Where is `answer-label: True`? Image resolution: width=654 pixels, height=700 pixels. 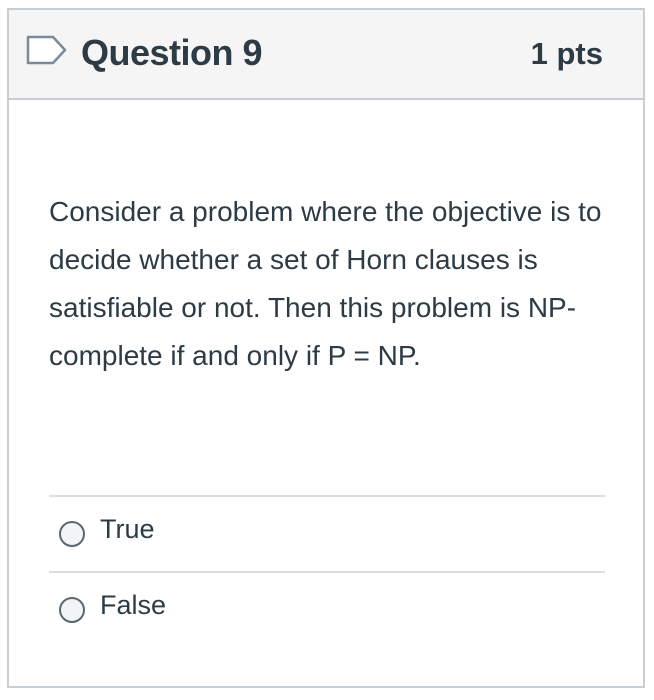
answer-label: True is located at coordinates (127, 529).